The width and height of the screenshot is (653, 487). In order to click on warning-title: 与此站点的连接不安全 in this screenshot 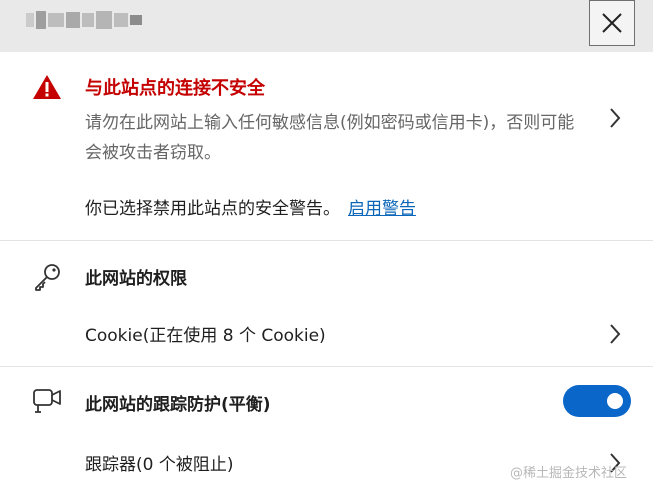, I will do `click(175, 88)`.